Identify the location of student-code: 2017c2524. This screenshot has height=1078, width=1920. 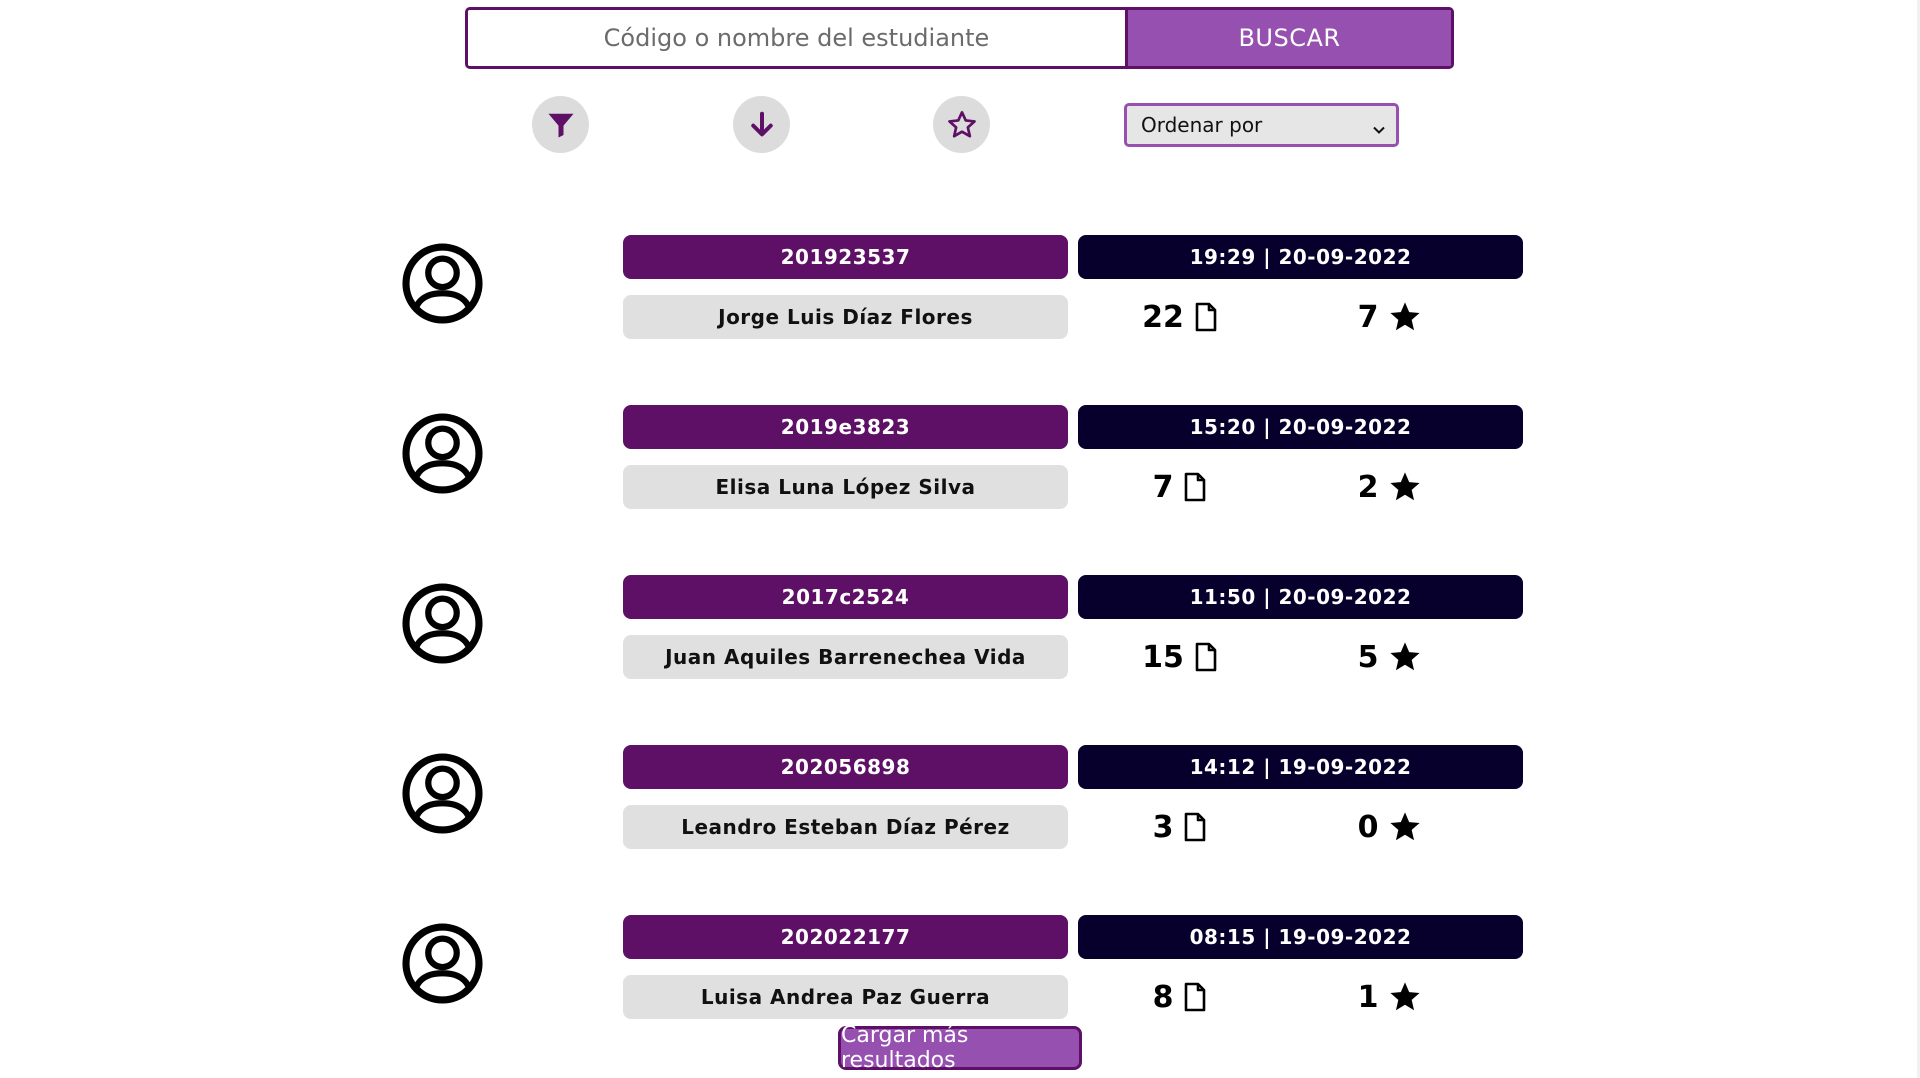
(845, 597).